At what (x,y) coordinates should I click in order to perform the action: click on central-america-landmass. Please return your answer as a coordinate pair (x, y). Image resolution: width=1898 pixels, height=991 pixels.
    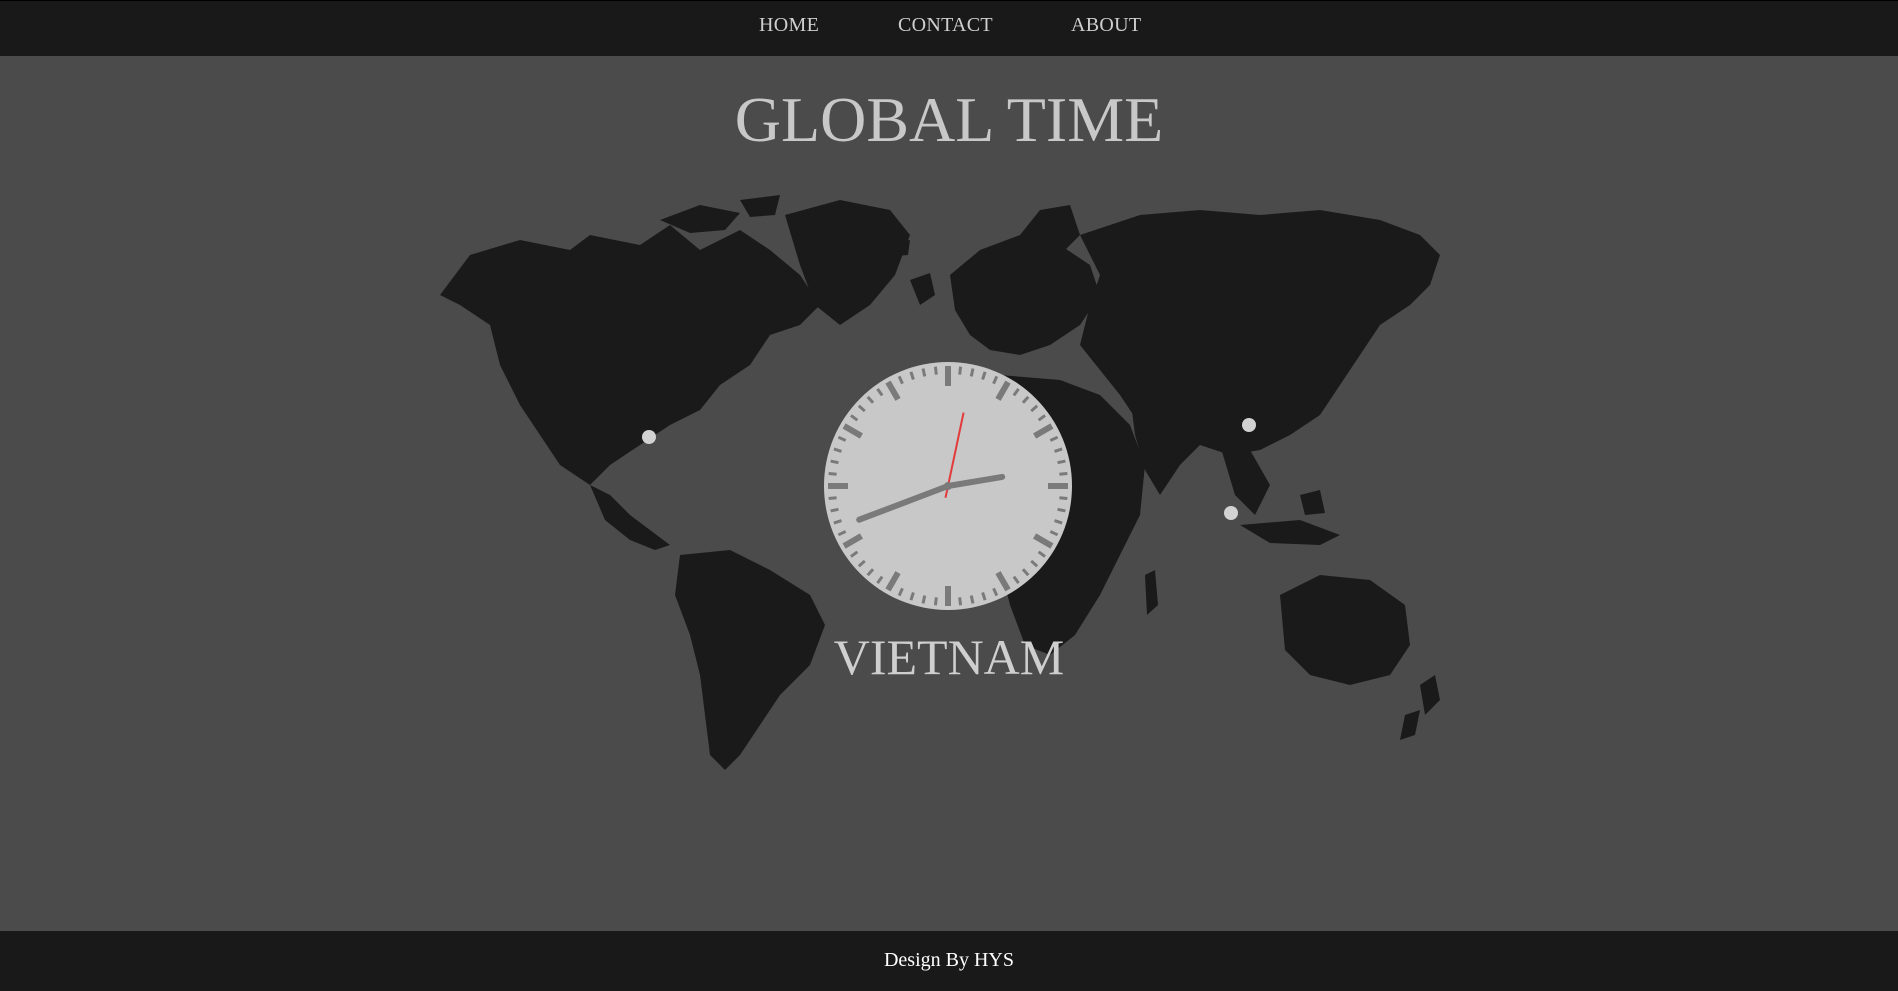
    Looking at the image, I should click on (630, 517).